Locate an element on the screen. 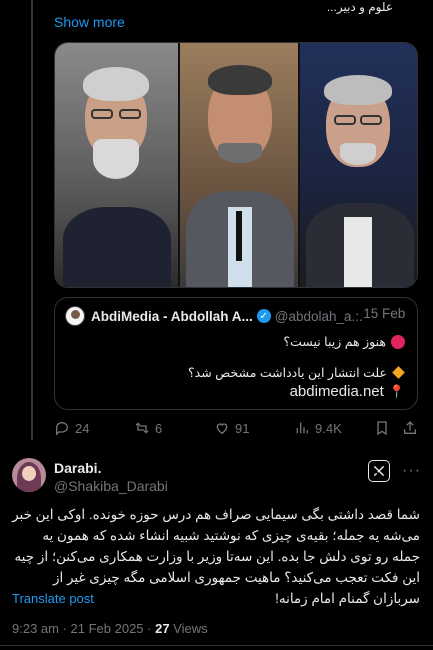  quoted-line-3: 📍 abdimedia.net is located at coordinates (347, 391).